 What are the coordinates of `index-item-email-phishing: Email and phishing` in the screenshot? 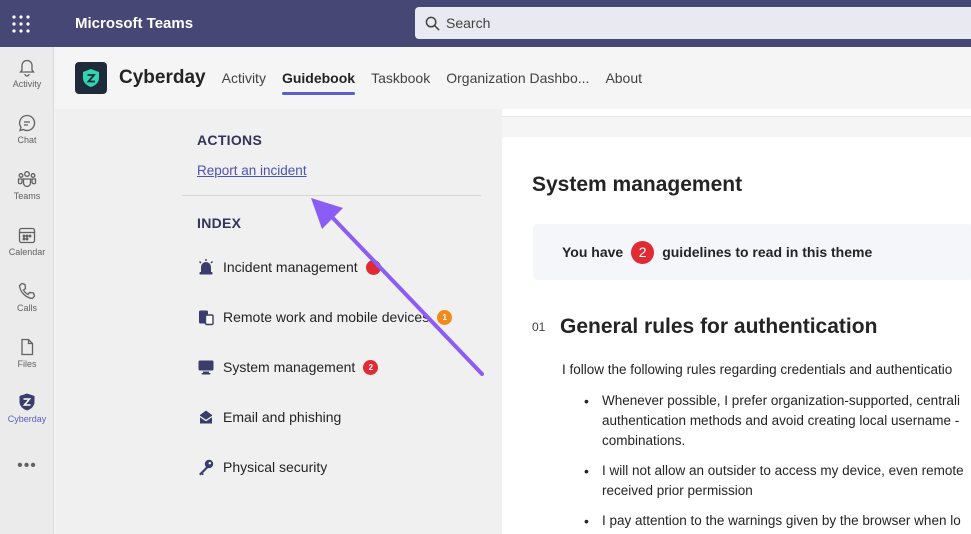 It's located at (269, 417).